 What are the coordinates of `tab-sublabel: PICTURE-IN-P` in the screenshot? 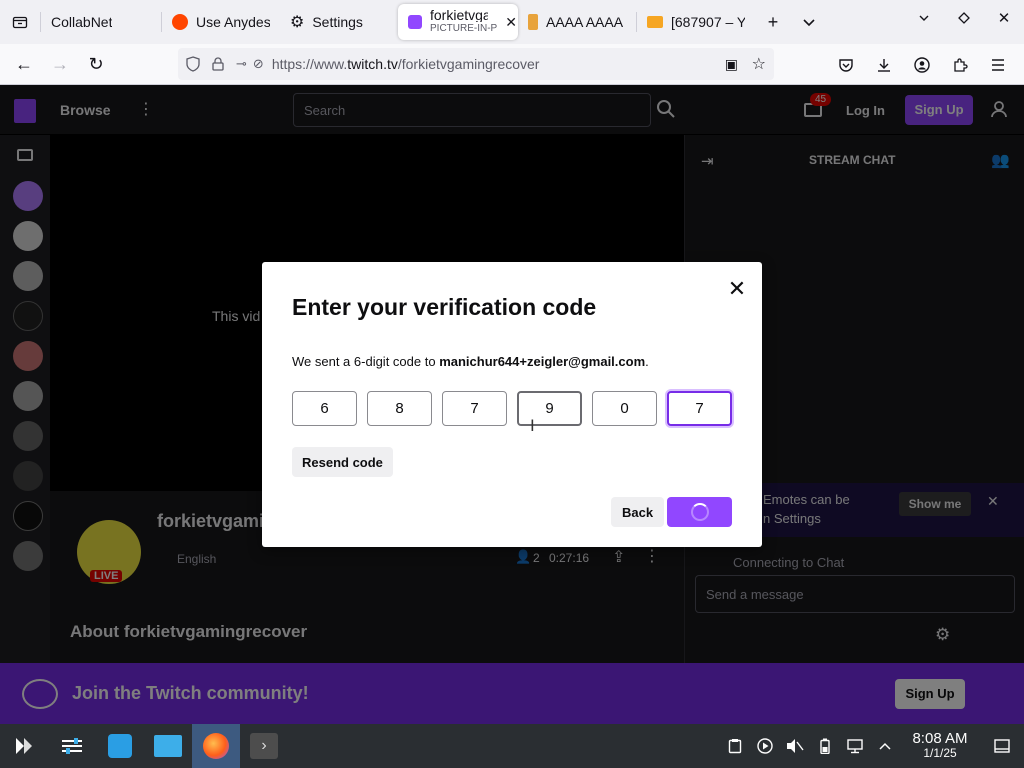 It's located at (464, 28).